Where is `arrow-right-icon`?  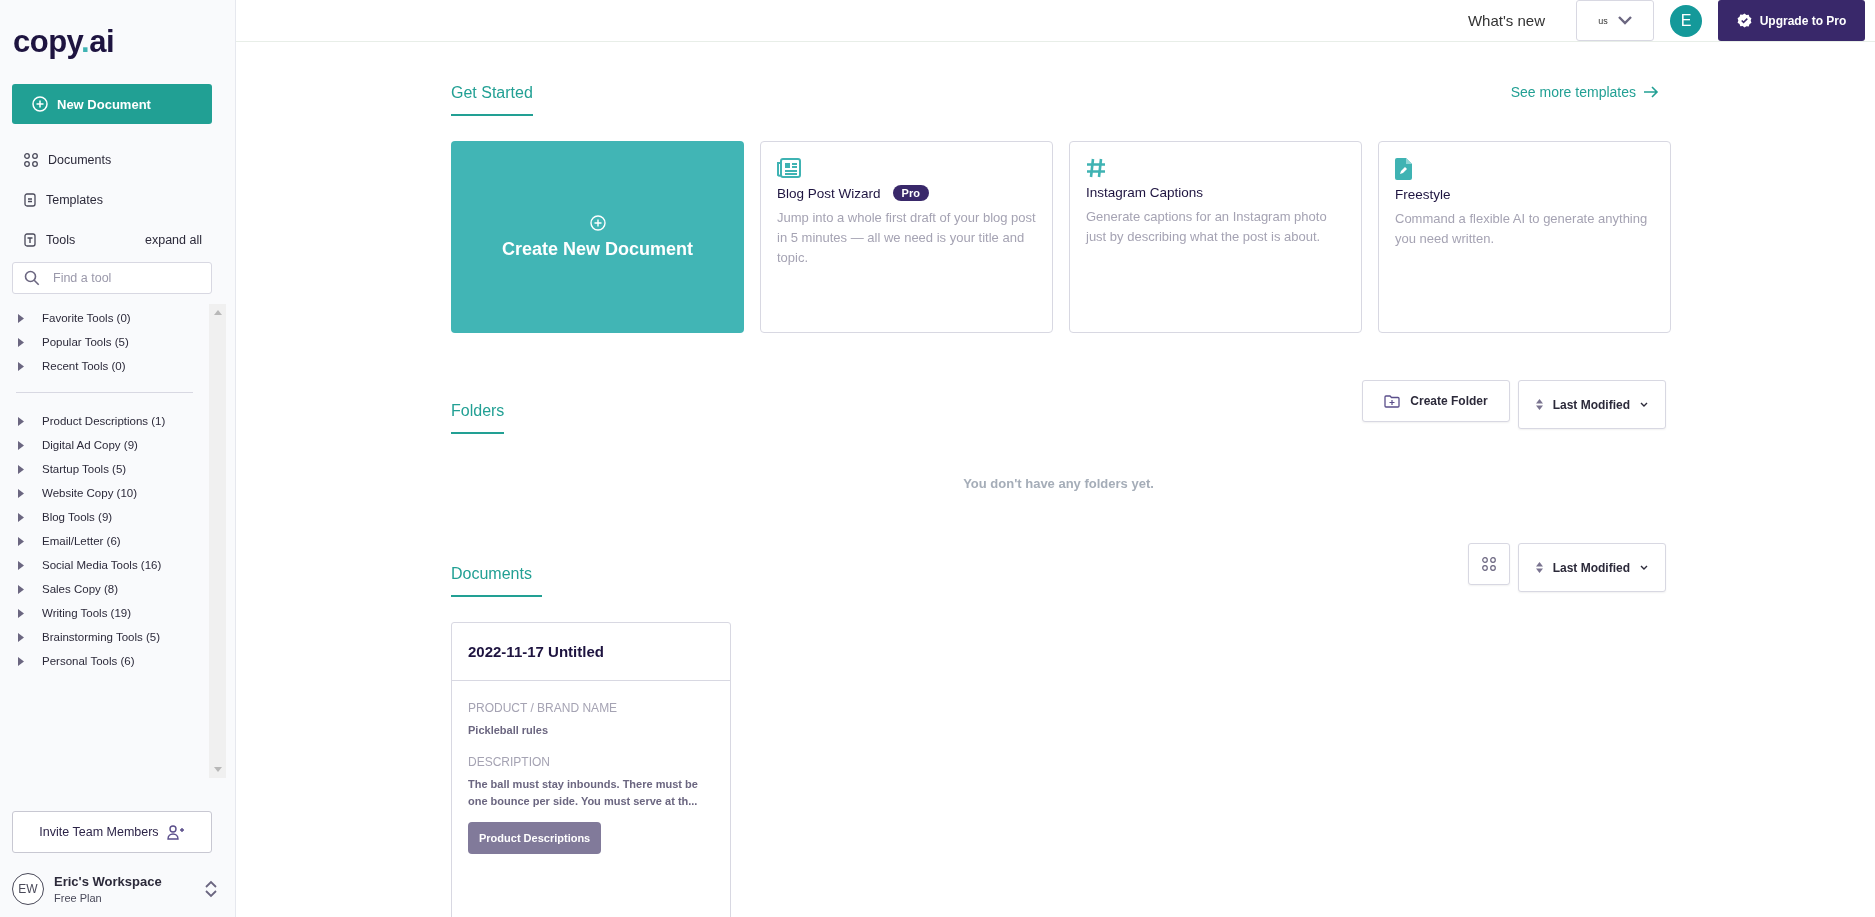
arrow-right-icon is located at coordinates (1651, 92).